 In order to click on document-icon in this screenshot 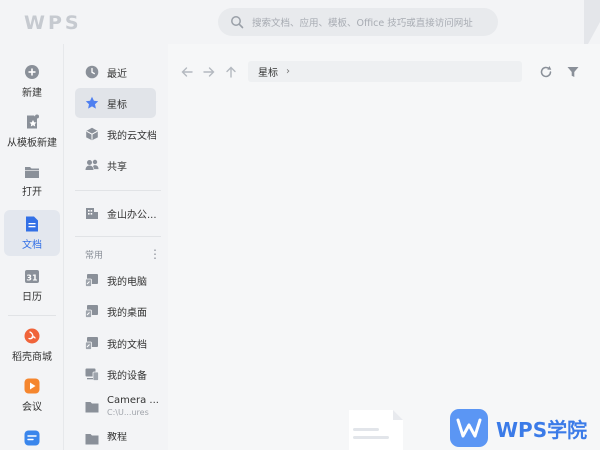, I will do `click(32, 223)`.